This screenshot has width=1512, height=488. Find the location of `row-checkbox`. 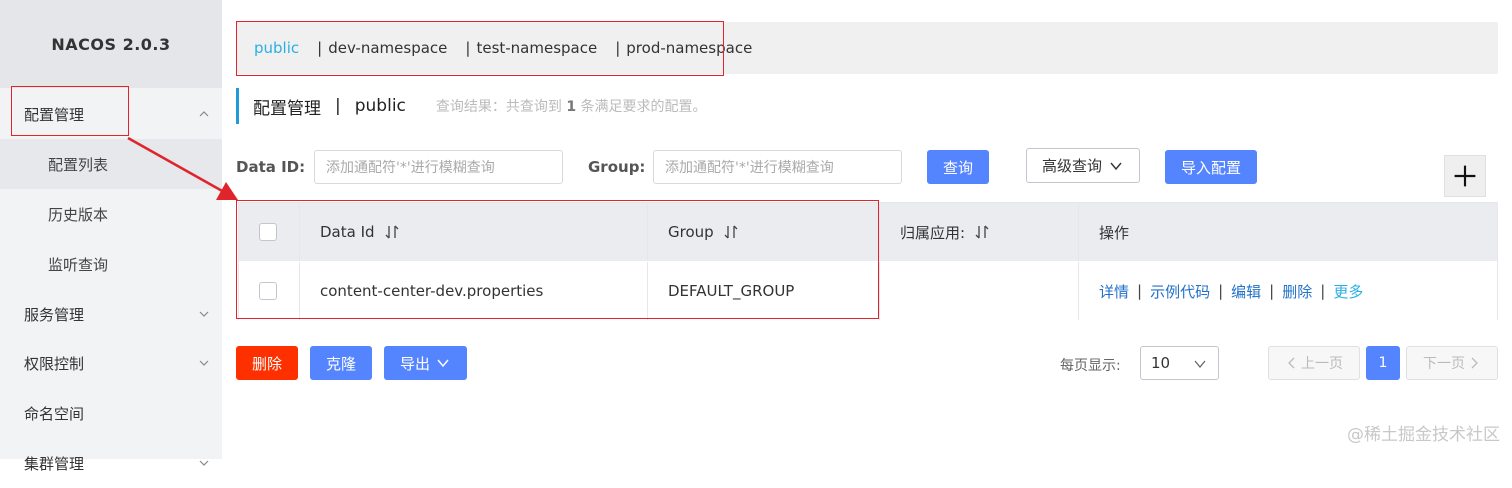

row-checkbox is located at coordinates (268, 291).